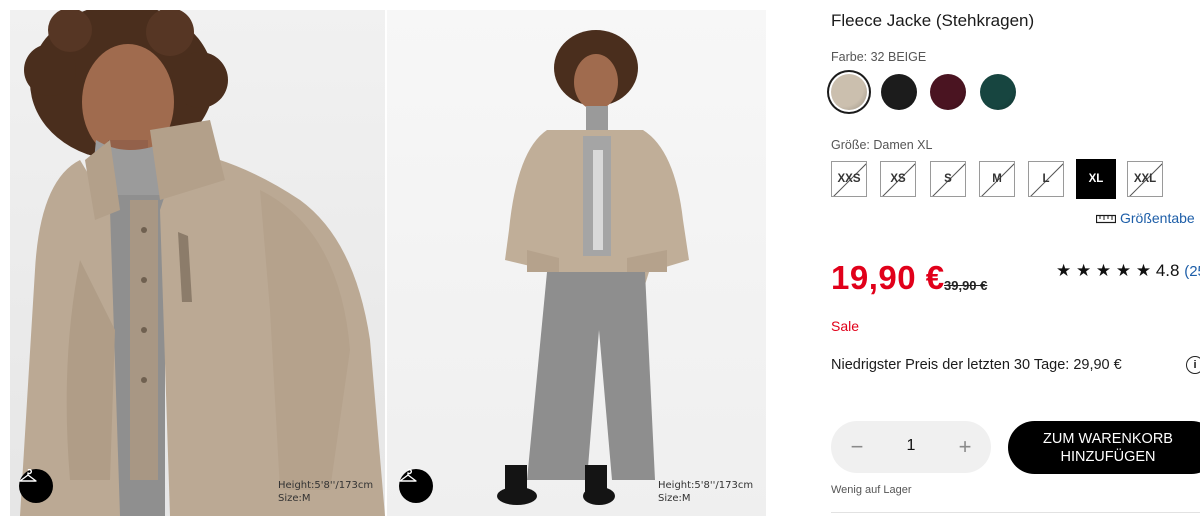 This screenshot has width=1200, height=525. I want to click on color-swatch-black, so click(899, 92).